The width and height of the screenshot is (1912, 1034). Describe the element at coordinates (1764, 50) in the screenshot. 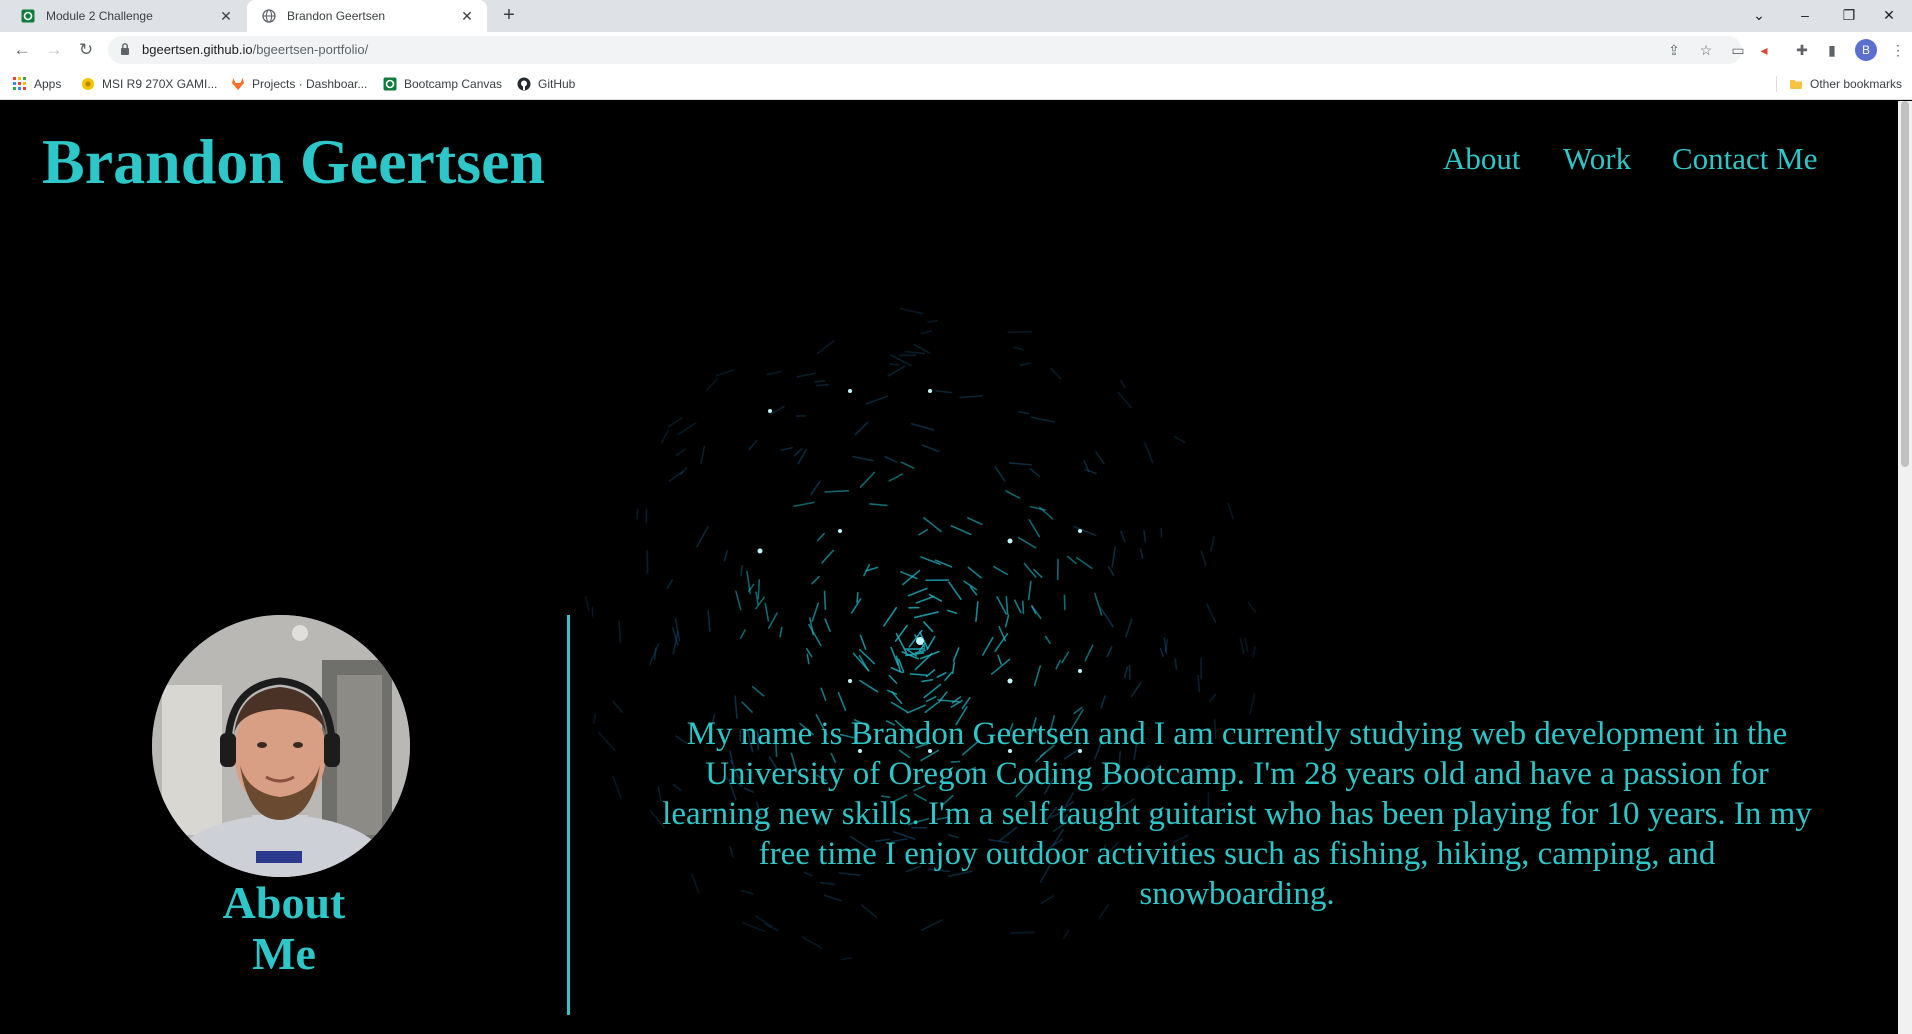

I see `extension-red-icon: ◂` at that location.